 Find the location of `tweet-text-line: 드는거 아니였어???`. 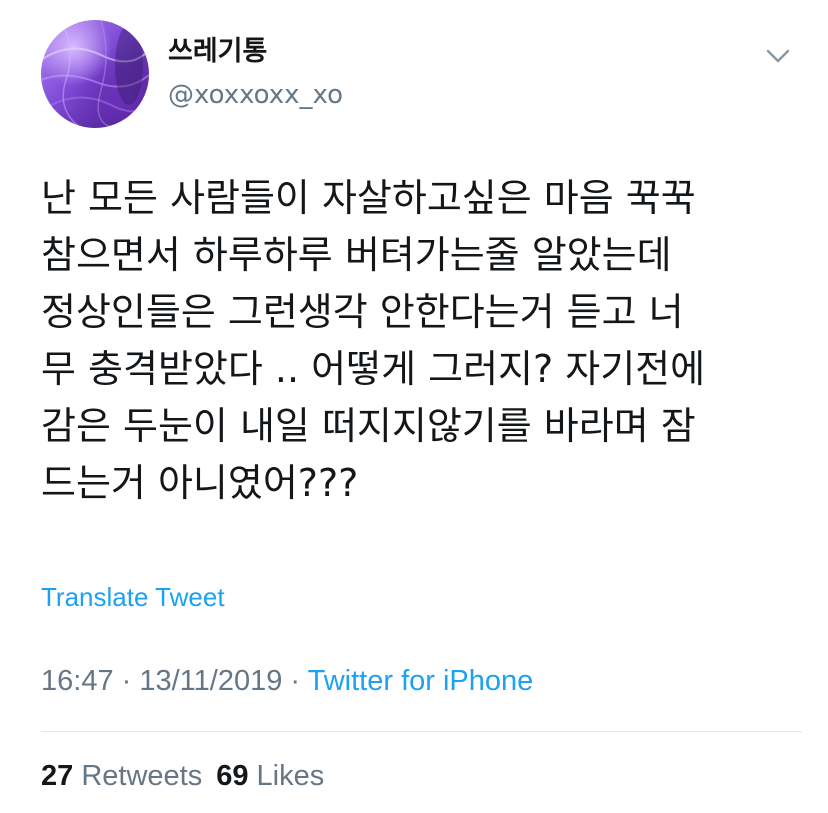

tweet-text-line: 드는거 아니였어??? is located at coordinates (200, 483).